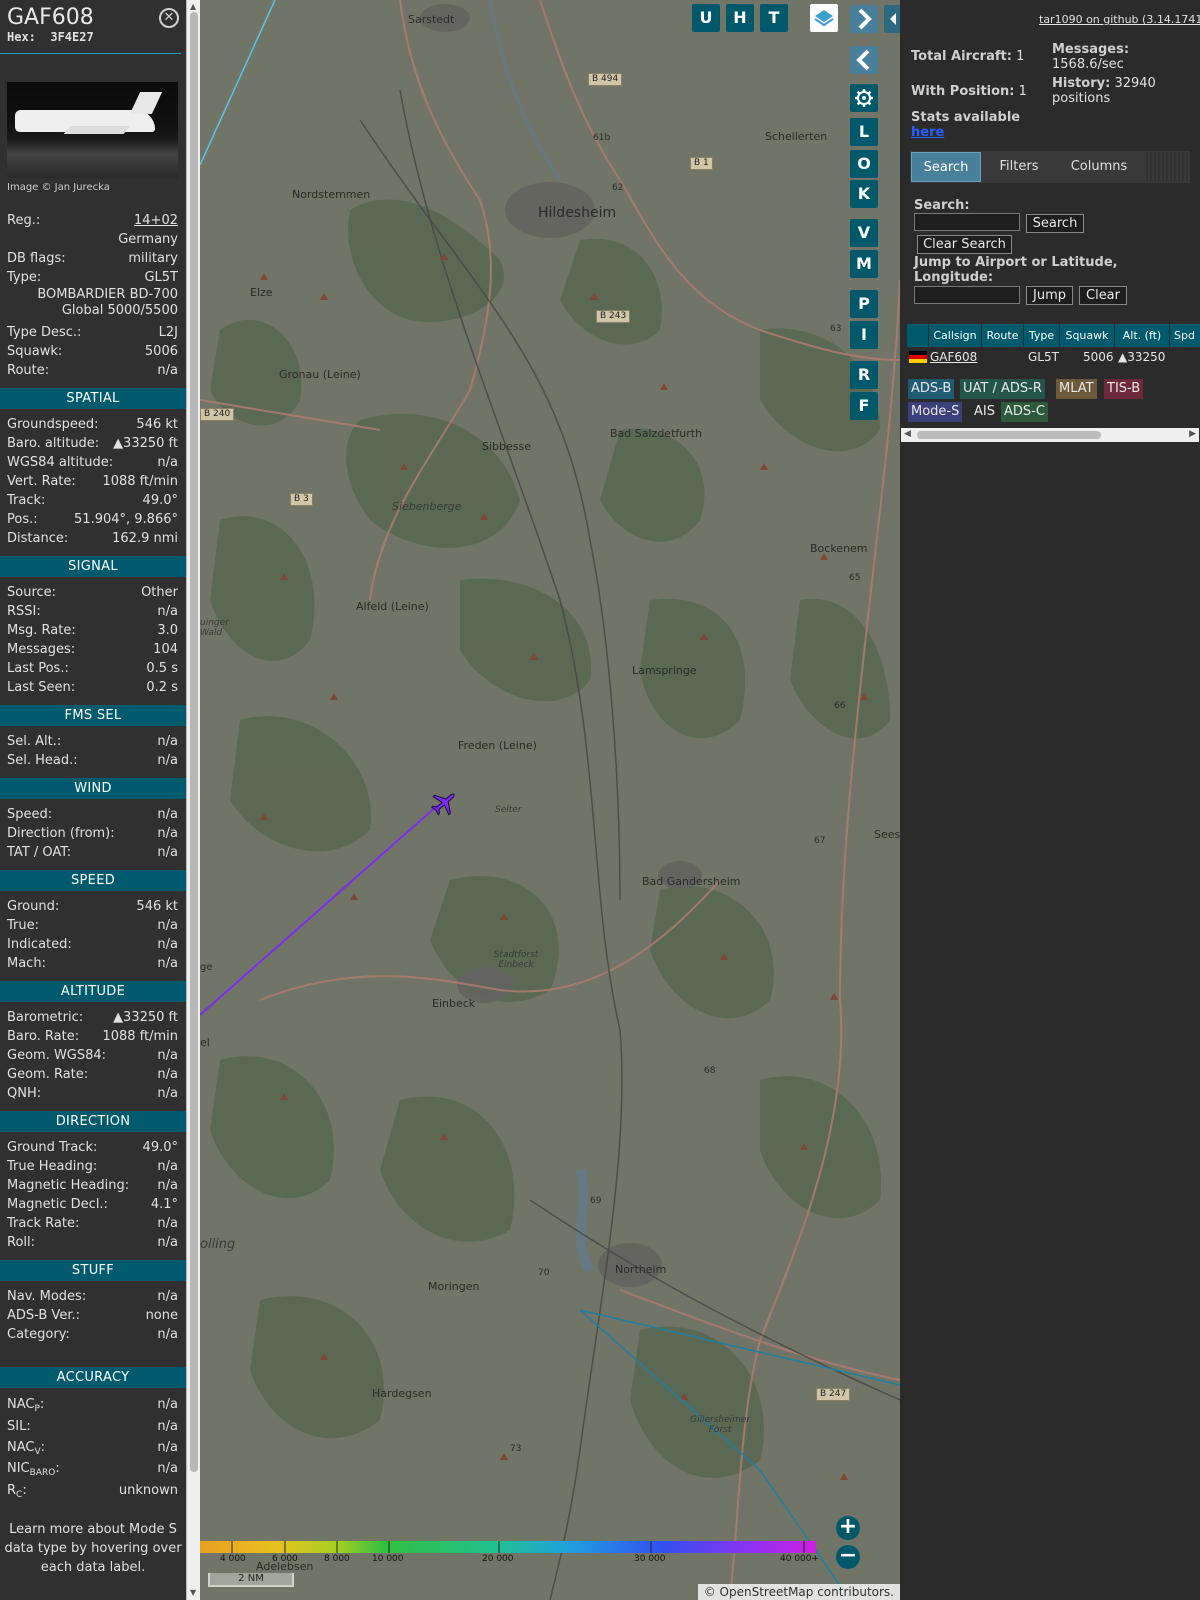 This screenshot has height=1600, width=1200. Describe the element at coordinates (927, 132) in the screenshot. I see `stats-here-link: here` at that location.